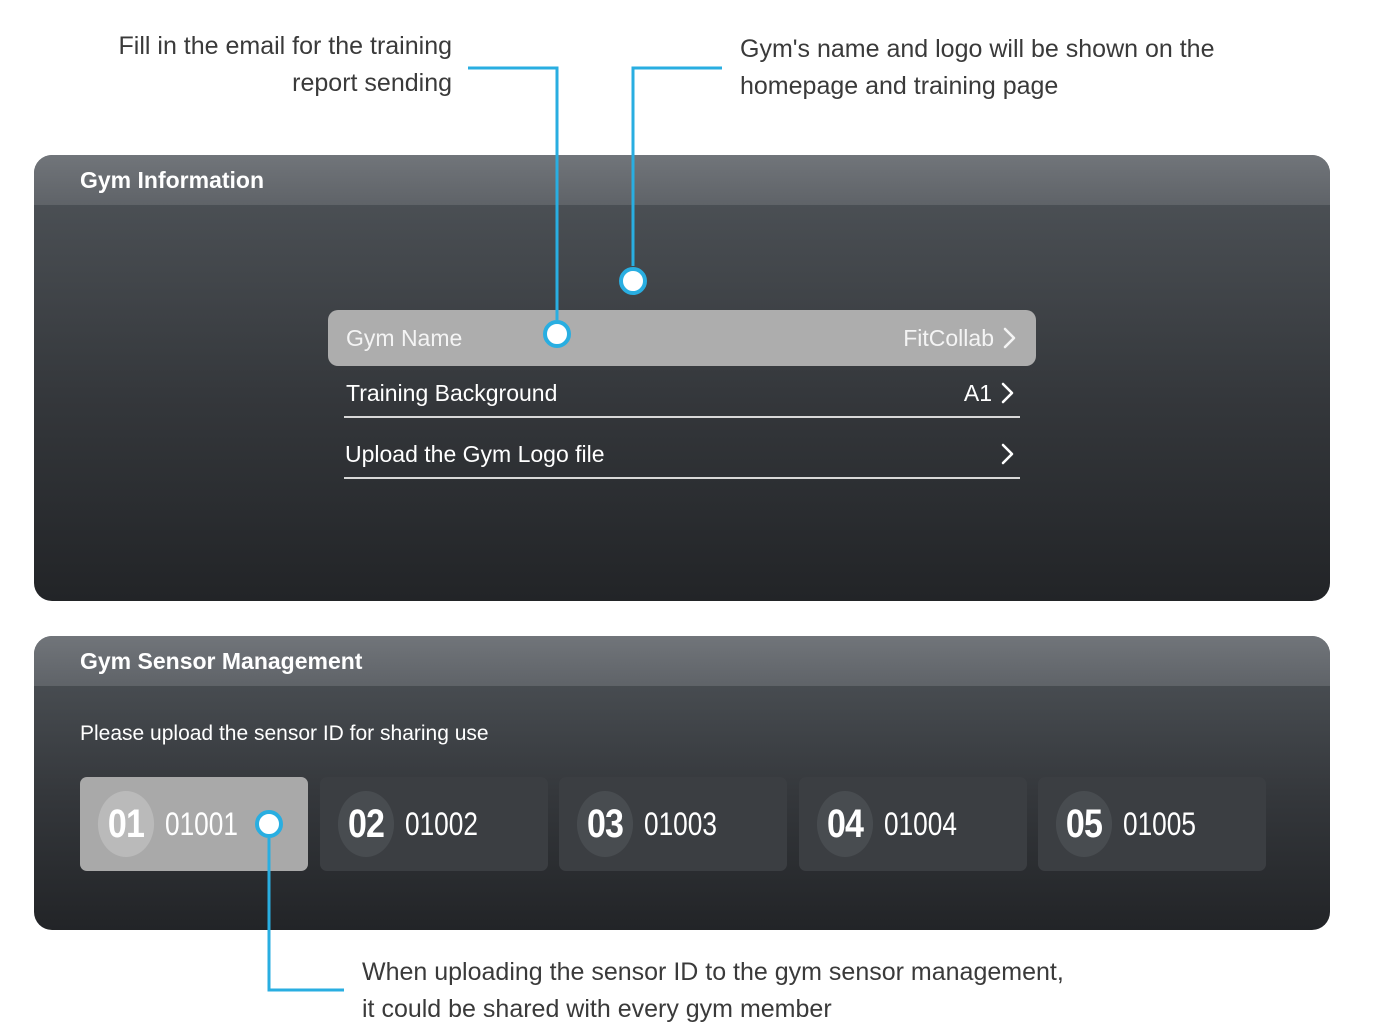 Image resolution: width=1384 pixels, height=1023 pixels. I want to click on training-background-label: Training Background, so click(452, 392).